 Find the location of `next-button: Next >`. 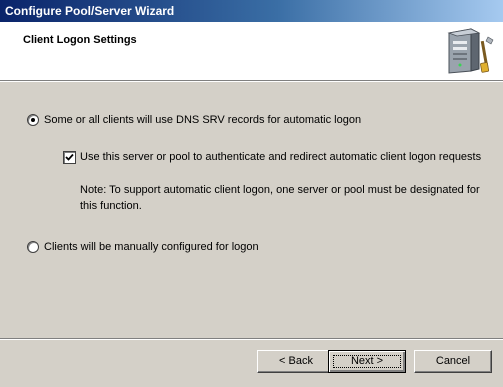

next-button: Next > is located at coordinates (367, 361).